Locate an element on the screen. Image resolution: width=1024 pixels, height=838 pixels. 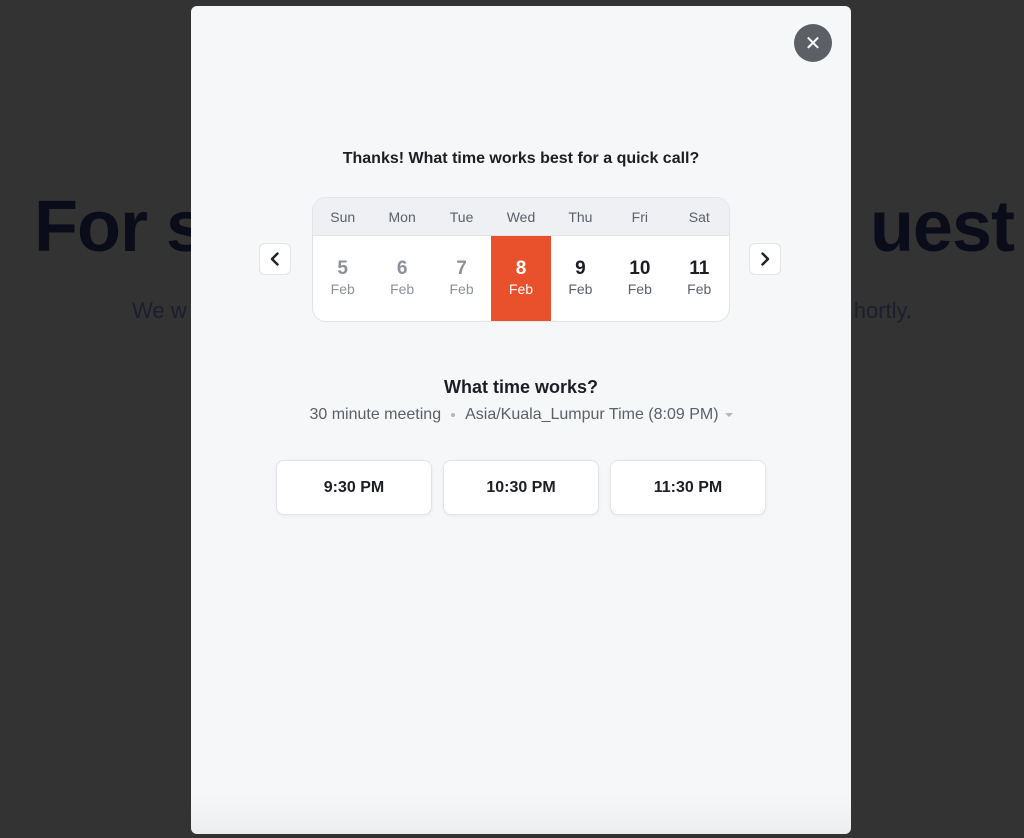
day-name: Thu is located at coordinates (580, 217).